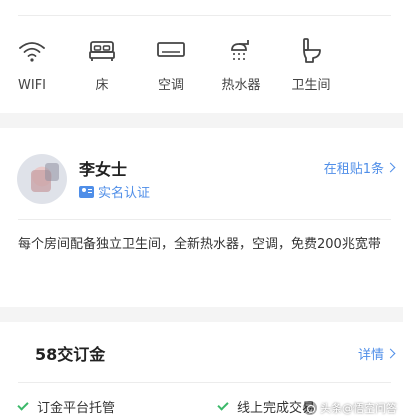 This screenshot has height=420, width=403. What do you see at coordinates (86, 191) in the screenshot?
I see `id-card-icon` at bounding box center [86, 191].